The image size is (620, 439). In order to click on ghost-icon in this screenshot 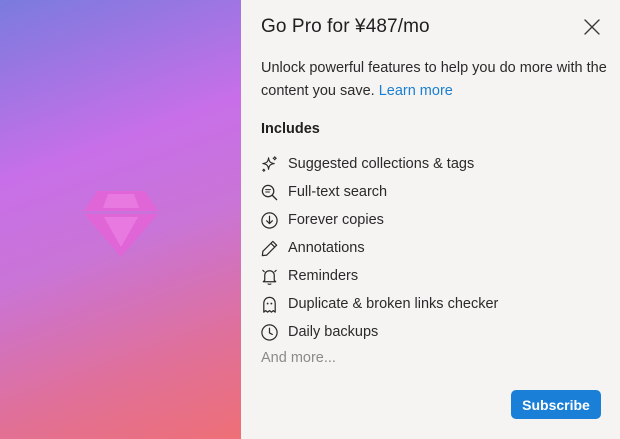, I will do `click(269, 304)`.